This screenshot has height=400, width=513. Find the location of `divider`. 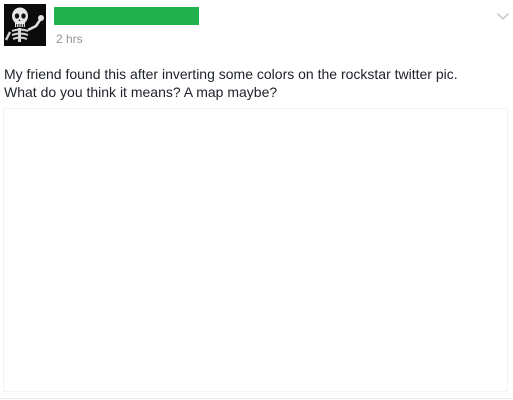

divider is located at coordinates (256, 398).